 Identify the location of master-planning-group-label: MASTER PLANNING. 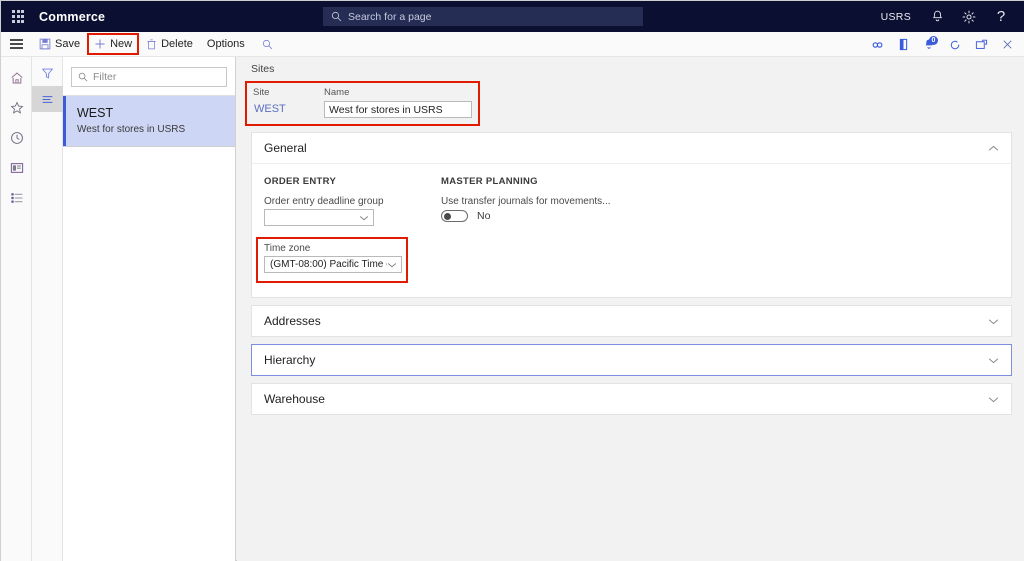
(489, 181).